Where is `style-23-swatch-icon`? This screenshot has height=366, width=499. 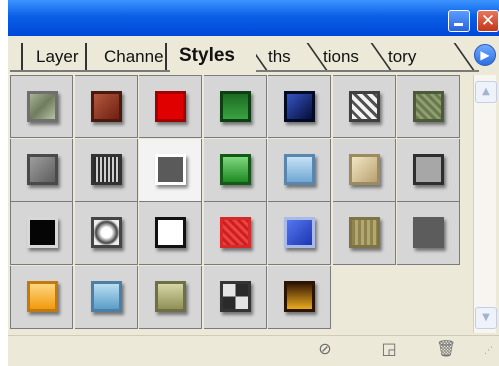
style-23-swatch-icon is located at coordinates (106, 296).